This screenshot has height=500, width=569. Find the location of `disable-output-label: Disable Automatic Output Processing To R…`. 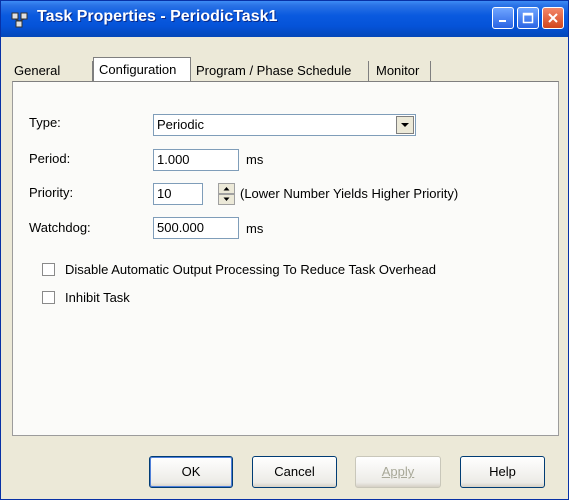

disable-output-label: Disable Automatic Output Processing To R… is located at coordinates (250, 269).